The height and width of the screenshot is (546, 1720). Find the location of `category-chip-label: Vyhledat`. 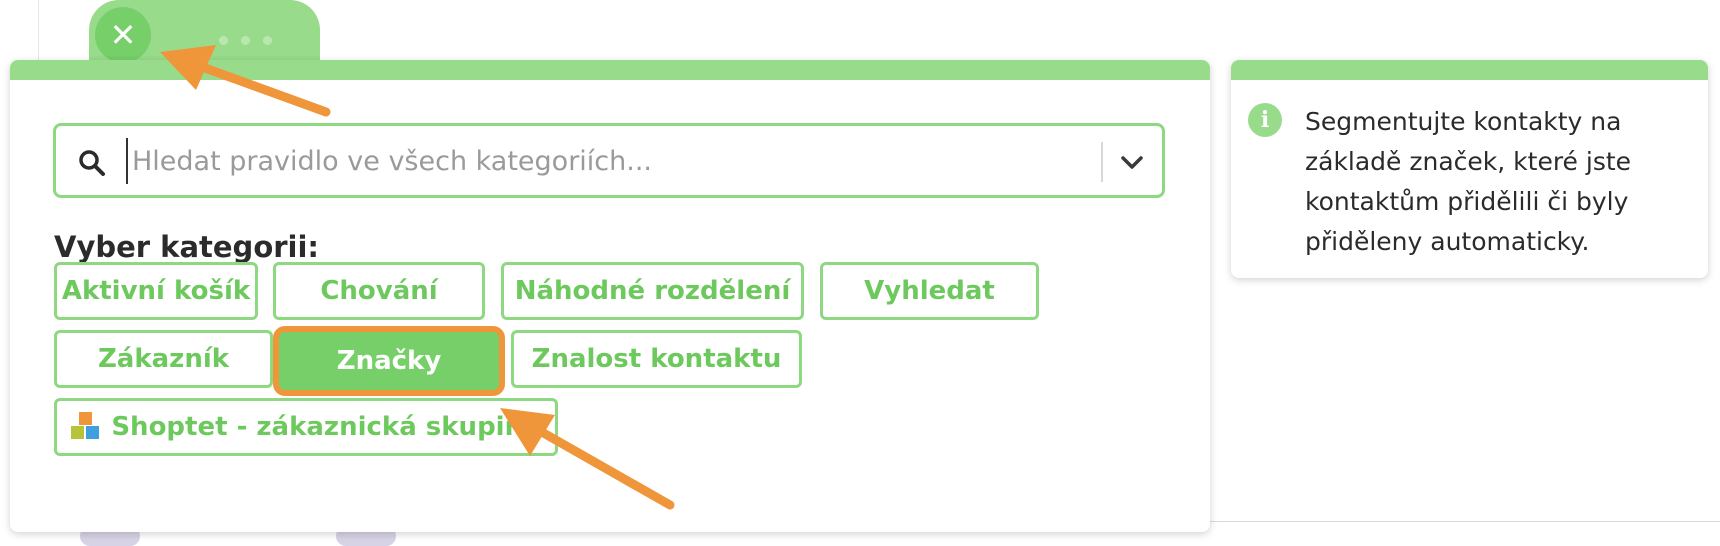

category-chip-label: Vyhledat is located at coordinates (929, 291).